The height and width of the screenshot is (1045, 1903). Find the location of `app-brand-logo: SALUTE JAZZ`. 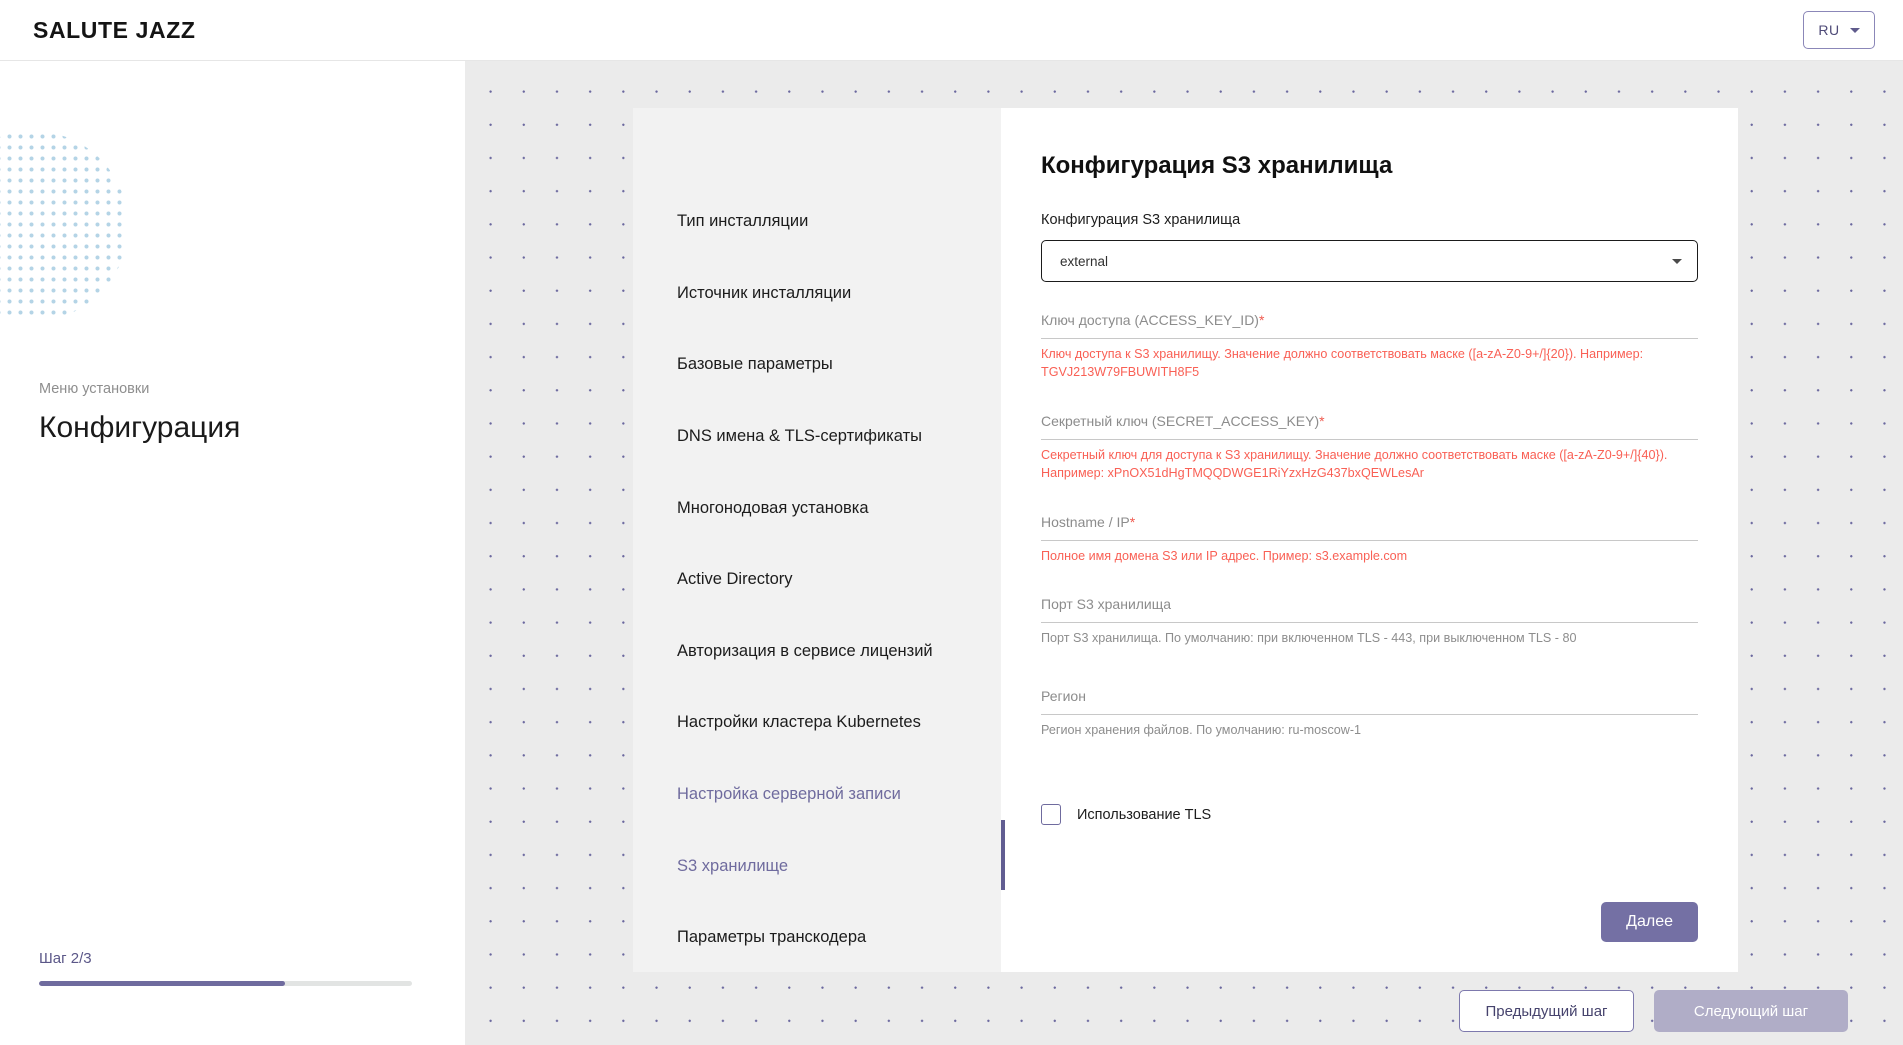

app-brand-logo: SALUTE JAZZ is located at coordinates (114, 29).